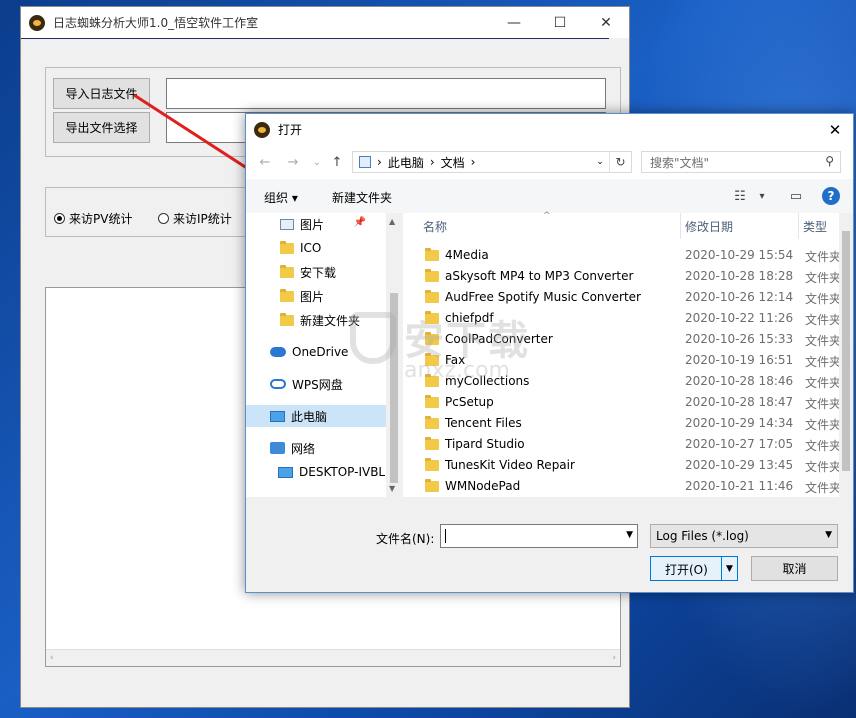 Image resolution: width=856 pixels, height=718 pixels. What do you see at coordinates (622, 318) in the screenshot?
I see `list-item: chiefpdf 2020-10-22 11:26 文件夹` at bounding box center [622, 318].